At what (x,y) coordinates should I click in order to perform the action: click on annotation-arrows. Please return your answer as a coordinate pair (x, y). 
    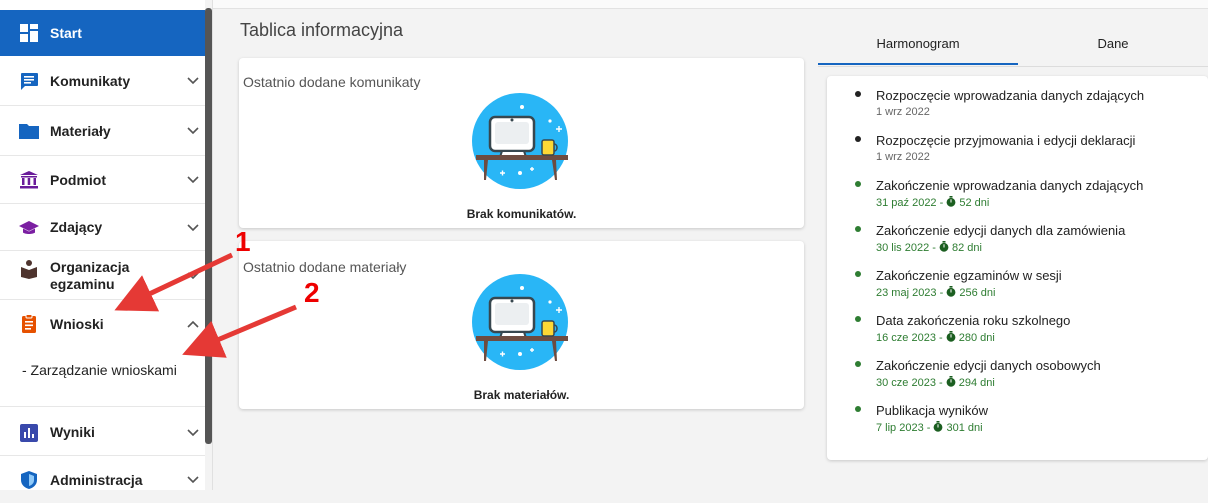
    Looking at the image, I should click on (205, 305).